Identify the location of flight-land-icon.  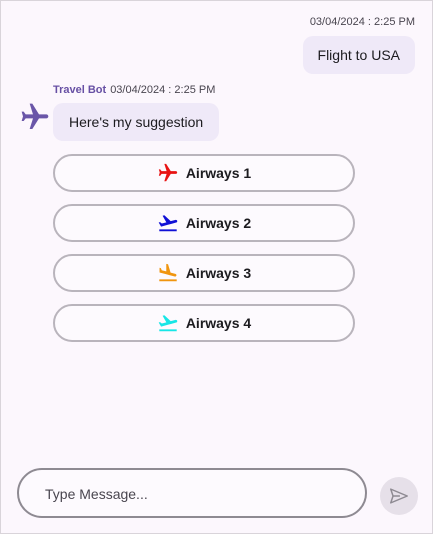
(168, 272).